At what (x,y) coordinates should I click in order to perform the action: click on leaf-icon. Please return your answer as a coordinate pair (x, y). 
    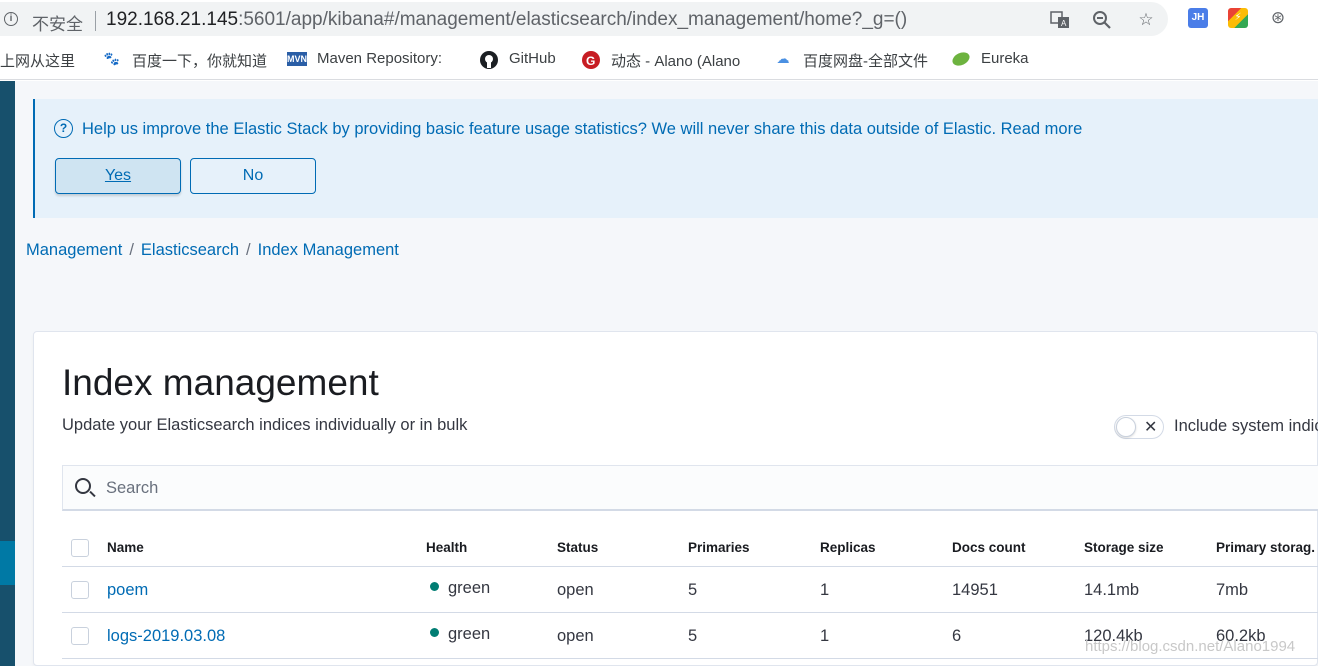
    Looking at the image, I should click on (961, 59).